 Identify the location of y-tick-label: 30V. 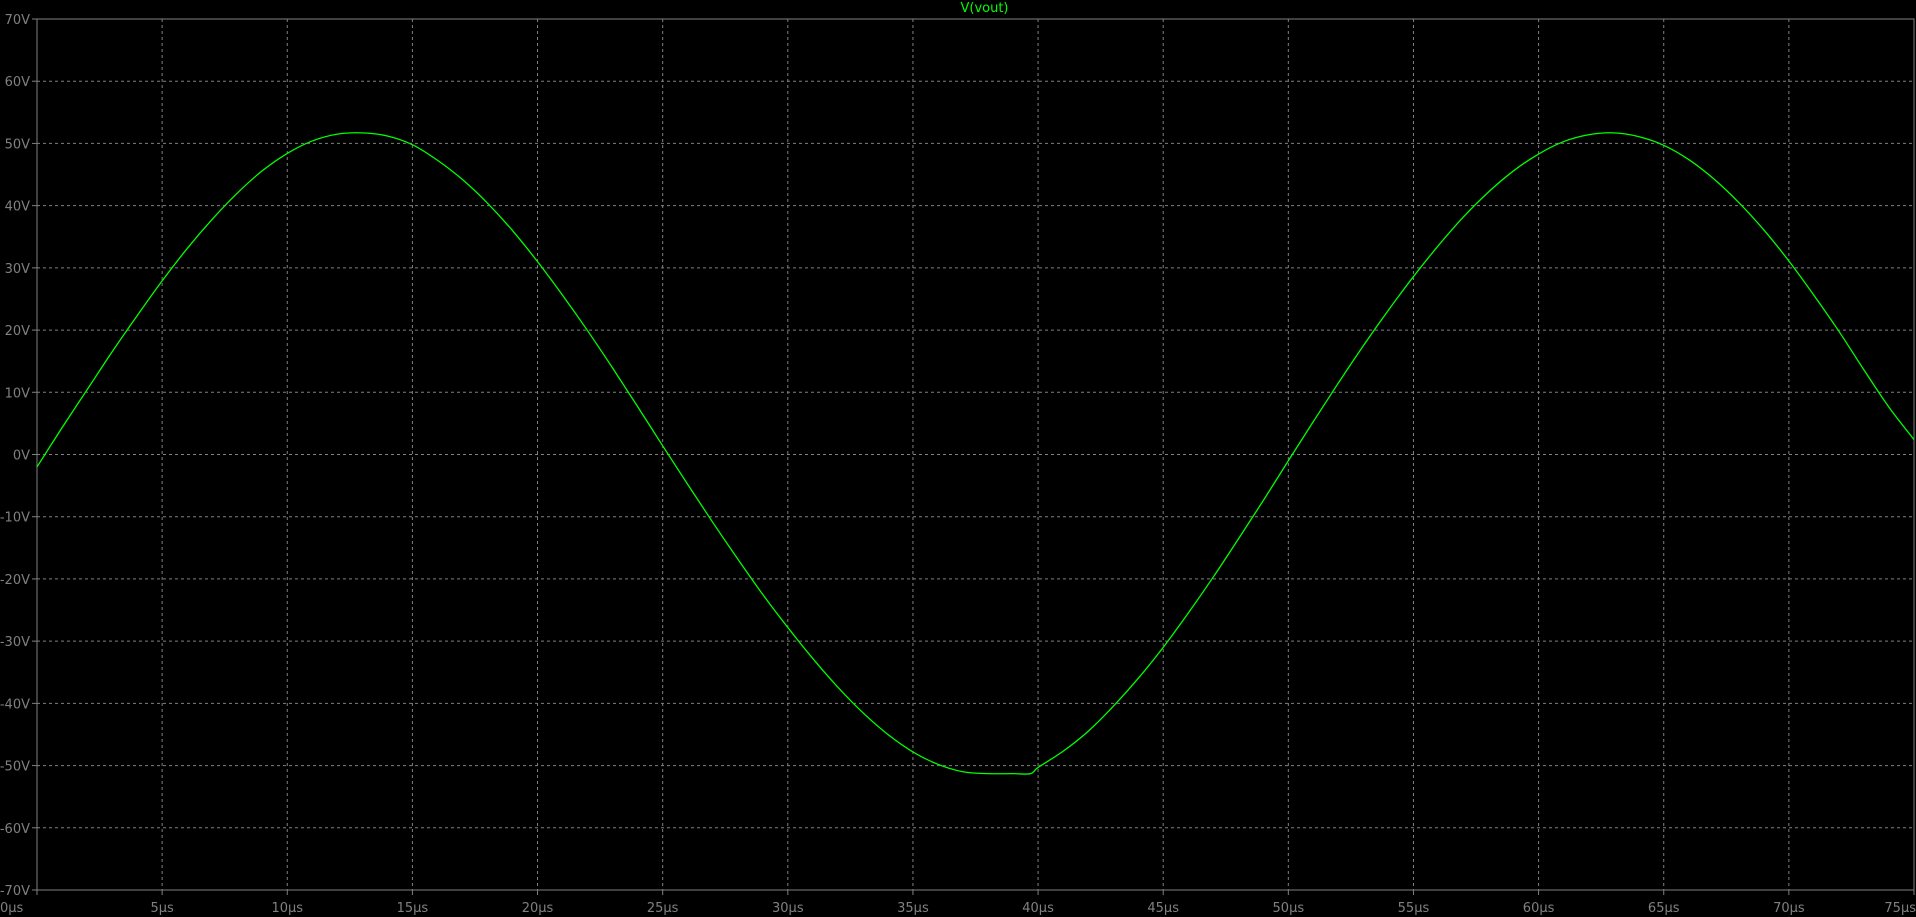
(18, 269).